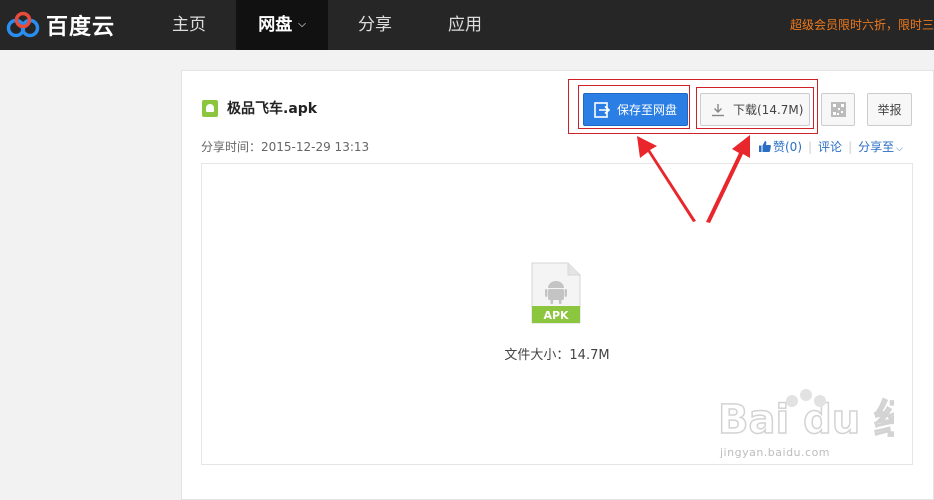 The height and width of the screenshot is (500, 934). What do you see at coordinates (889, 109) in the screenshot?
I see `report-button: 举报` at bounding box center [889, 109].